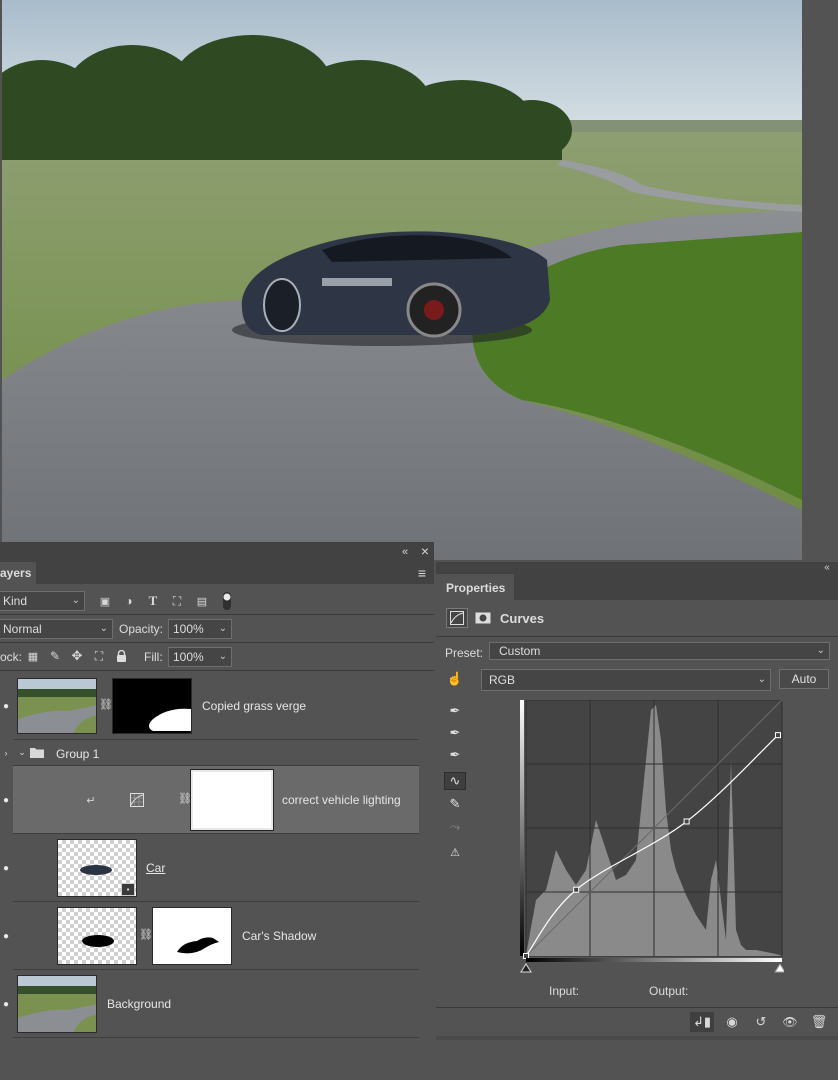 This screenshot has width=838, height=1080. What do you see at coordinates (227, 601) in the screenshot?
I see `filter-toggle-icon` at bounding box center [227, 601].